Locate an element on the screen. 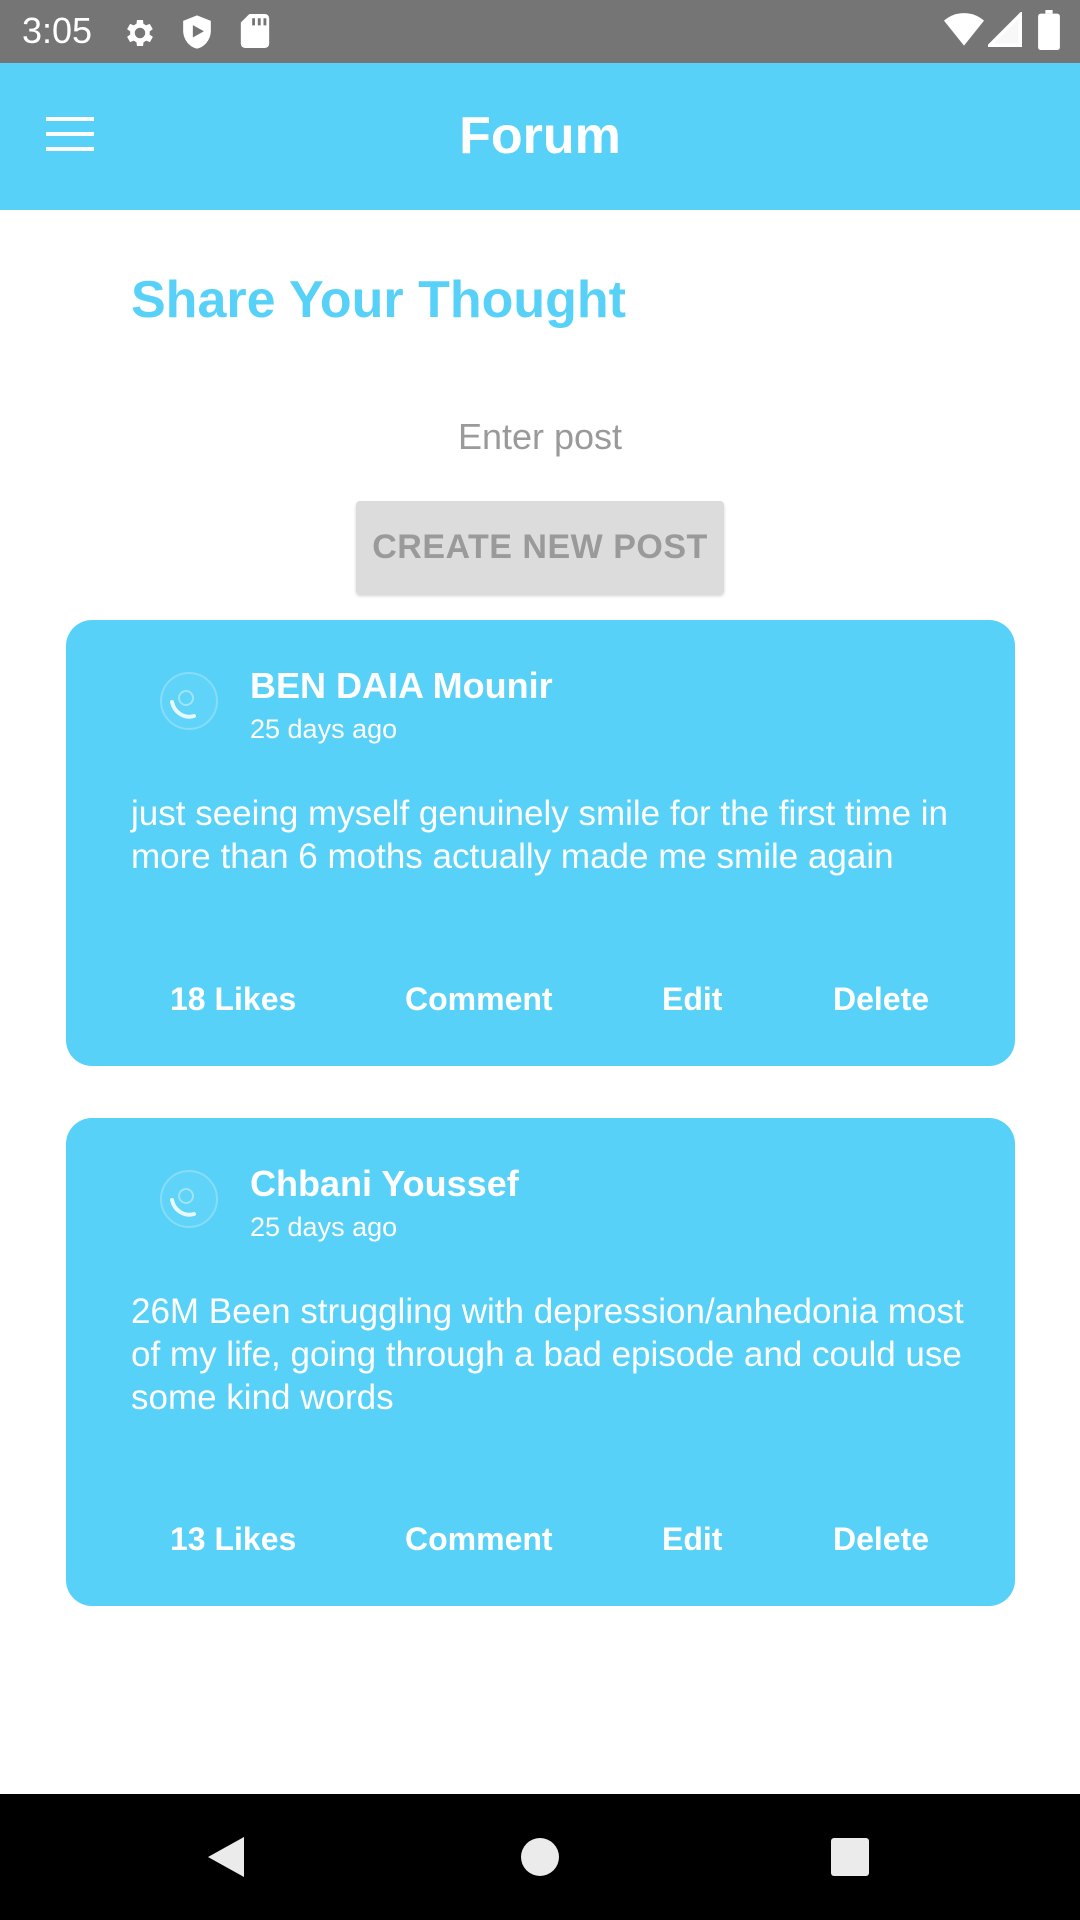 The width and height of the screenshot is (1080, 1920). settings-icon is located at coordinates (140, 35).